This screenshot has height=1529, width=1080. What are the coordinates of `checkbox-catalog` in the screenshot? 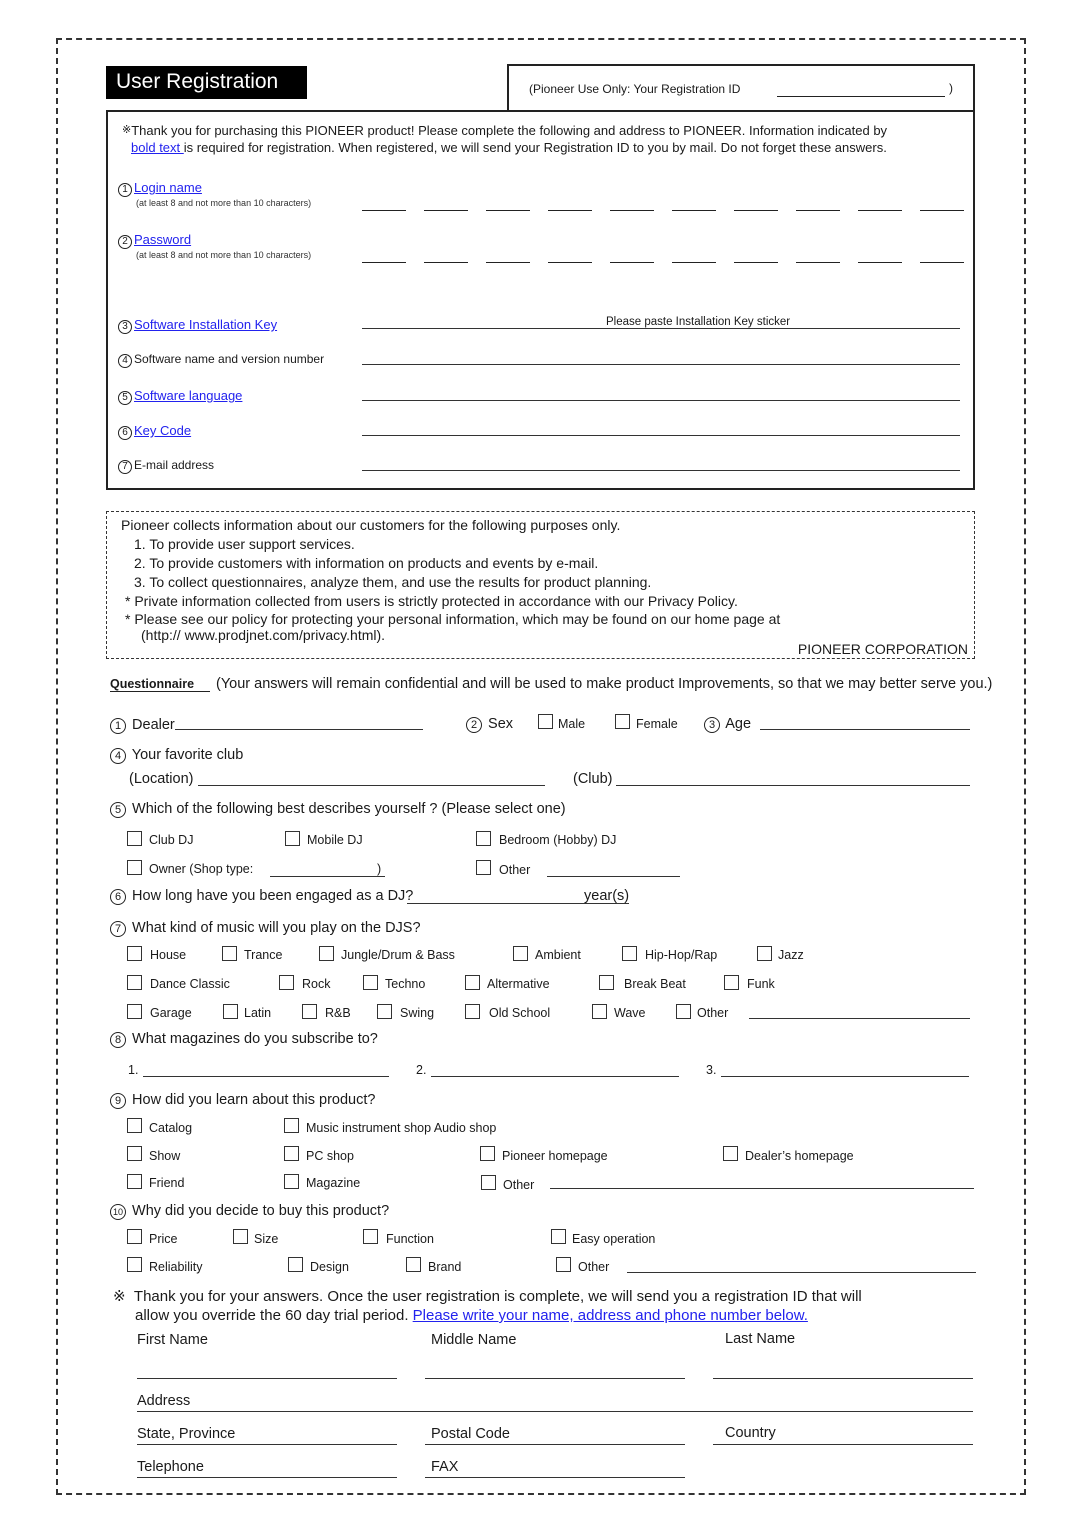 It's located at (134, 1125).